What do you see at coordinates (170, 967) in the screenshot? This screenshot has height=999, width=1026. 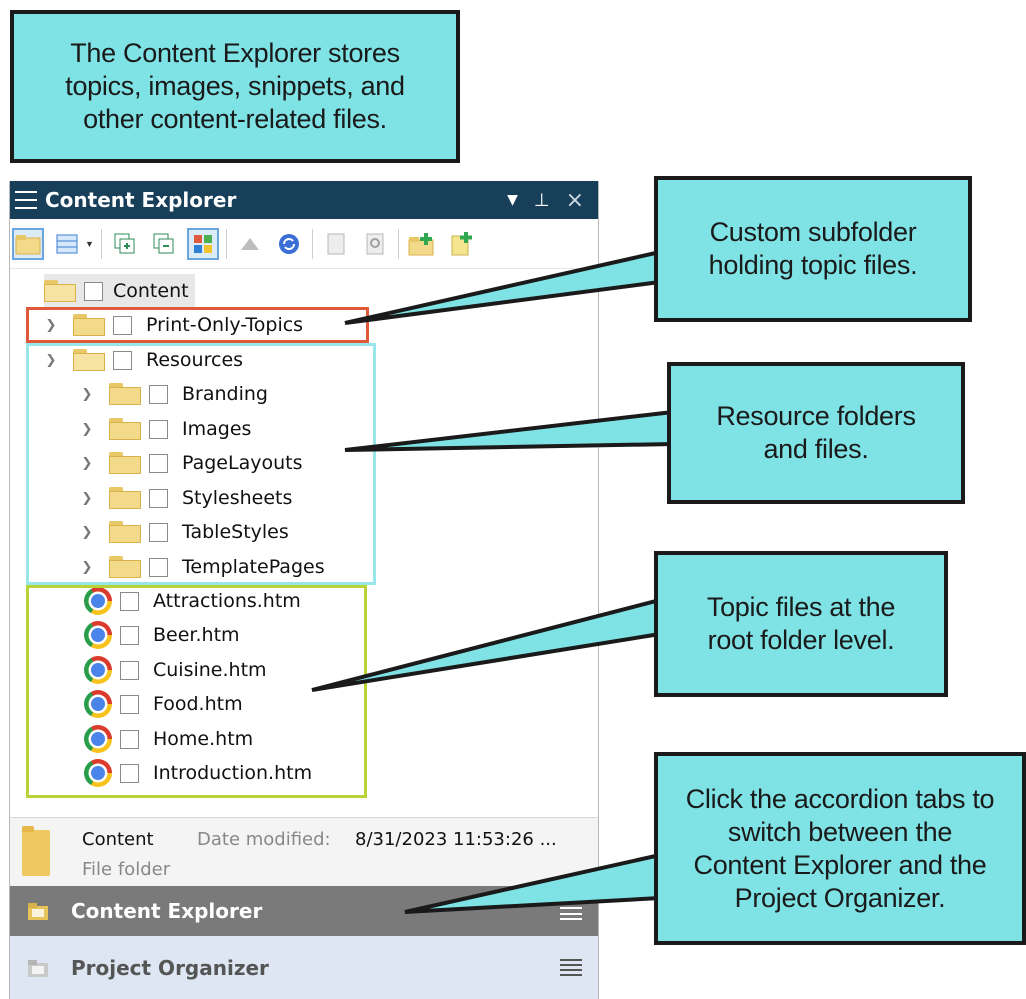 I see `accordion-label: Project Organizer` at bounding box center [170, 967].